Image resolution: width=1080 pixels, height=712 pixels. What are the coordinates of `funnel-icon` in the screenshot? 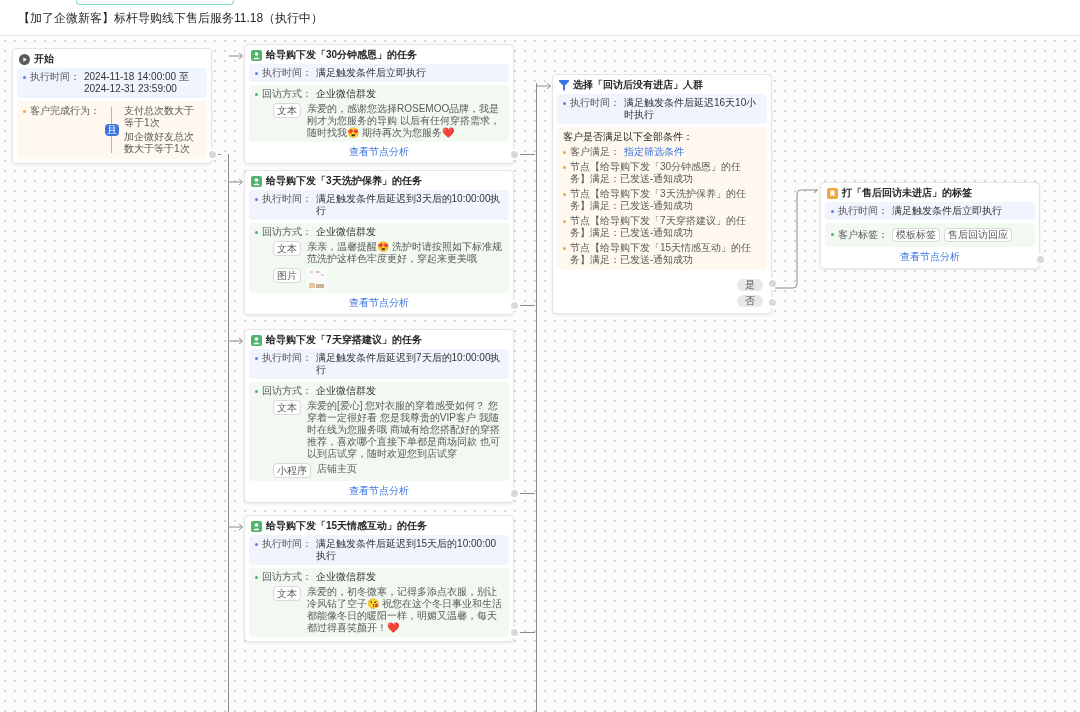 It's located at (564, 85).